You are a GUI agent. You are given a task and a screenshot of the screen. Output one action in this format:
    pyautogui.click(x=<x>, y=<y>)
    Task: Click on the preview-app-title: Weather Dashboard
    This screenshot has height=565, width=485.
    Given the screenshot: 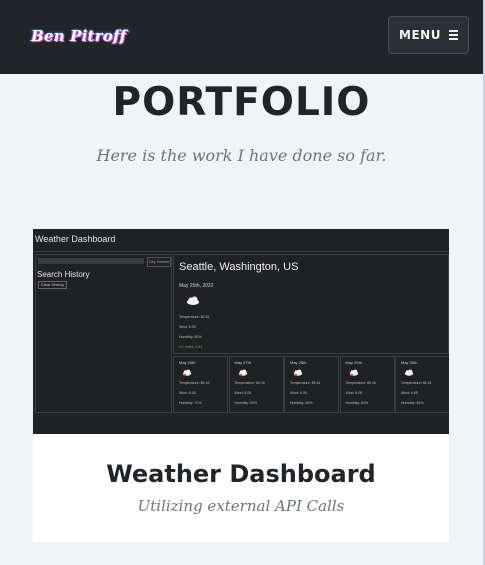 What is the action you would take?
    pyautogui.click(x=75, y=239)
    